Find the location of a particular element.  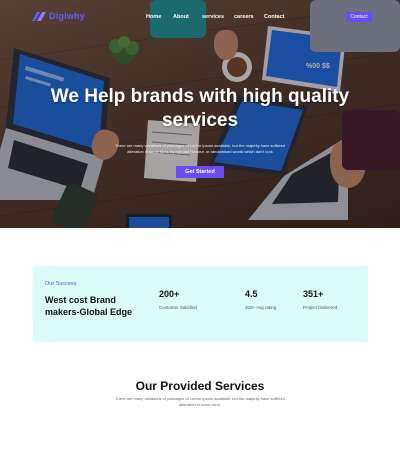

nav-link-services: services is located at coordinates (213, 17).